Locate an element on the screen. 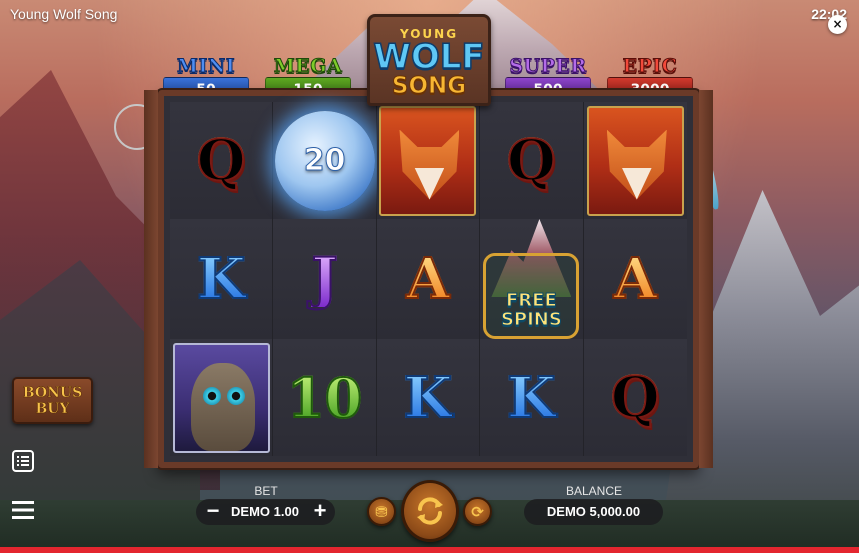 Image resolution: width=859 pixels, height=553 pixels. bet-increase-button: + is located at coordinates (320, 512).